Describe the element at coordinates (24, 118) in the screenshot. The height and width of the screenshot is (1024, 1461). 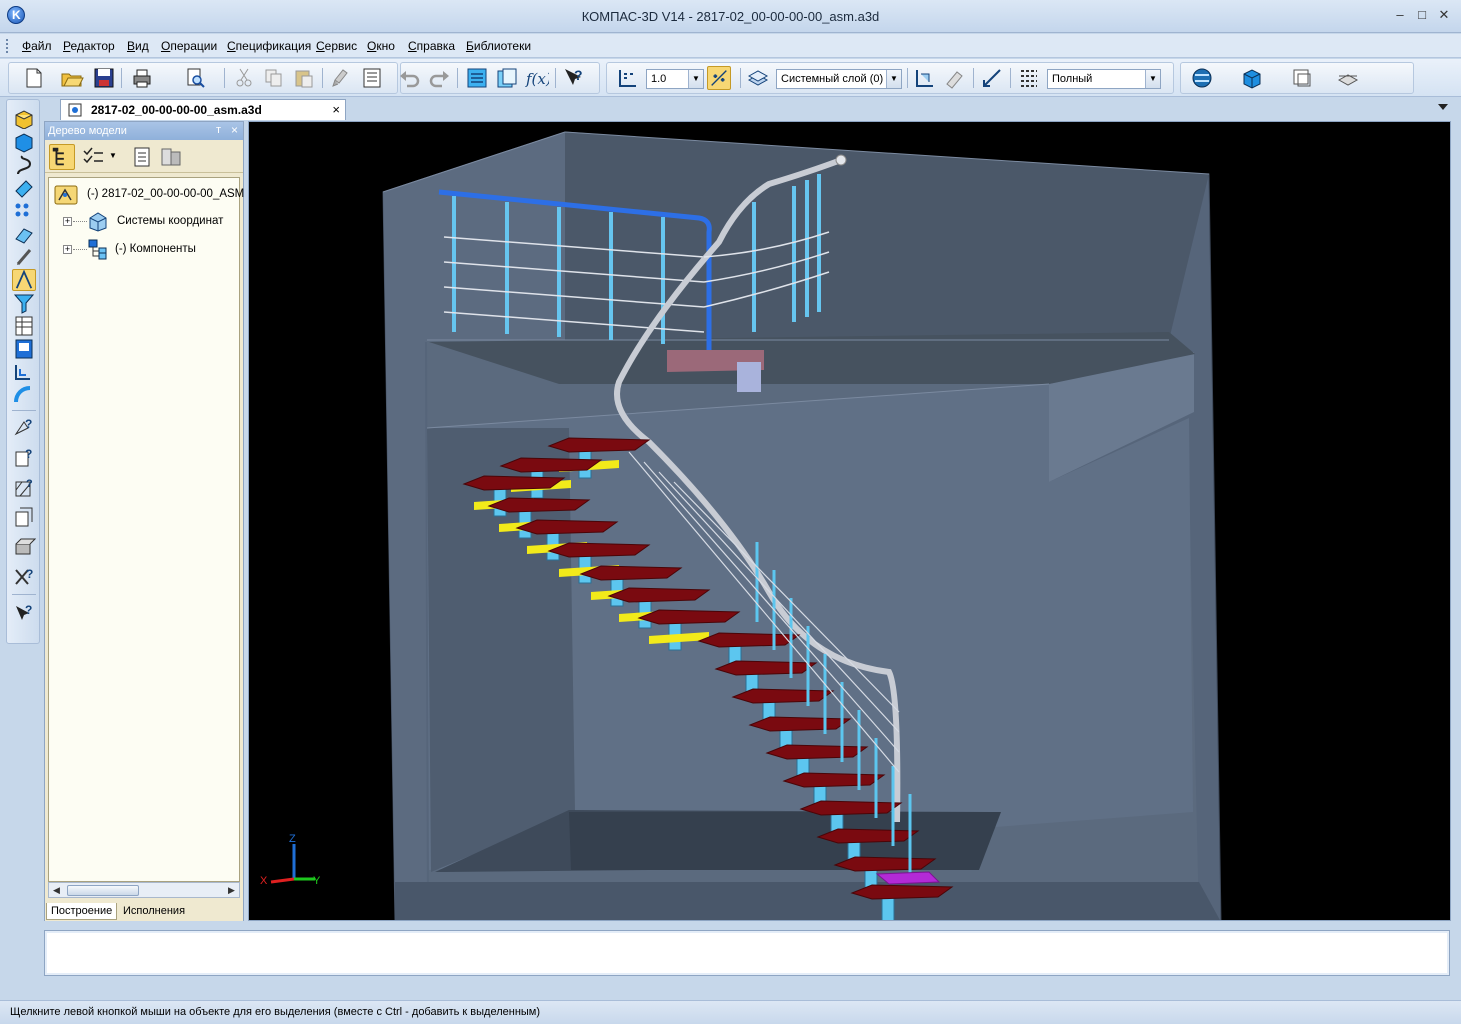
I see `edit-assembly-icon` at that location.